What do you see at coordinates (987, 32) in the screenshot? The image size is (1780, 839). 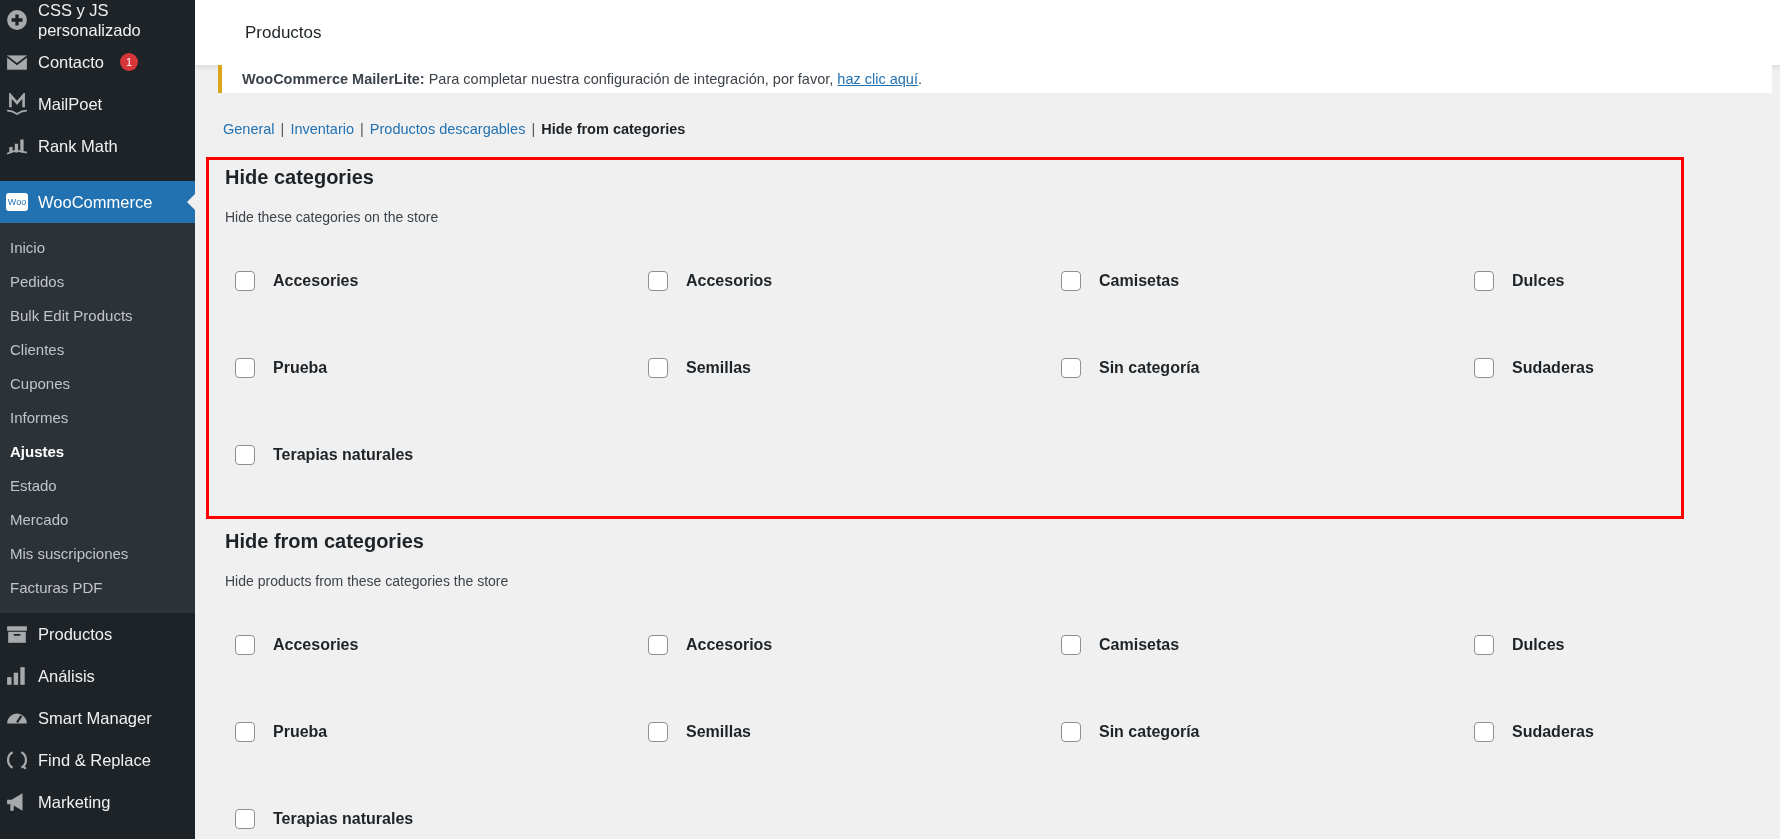 I see `page-title: Productos` at bounding box center [987, 32].